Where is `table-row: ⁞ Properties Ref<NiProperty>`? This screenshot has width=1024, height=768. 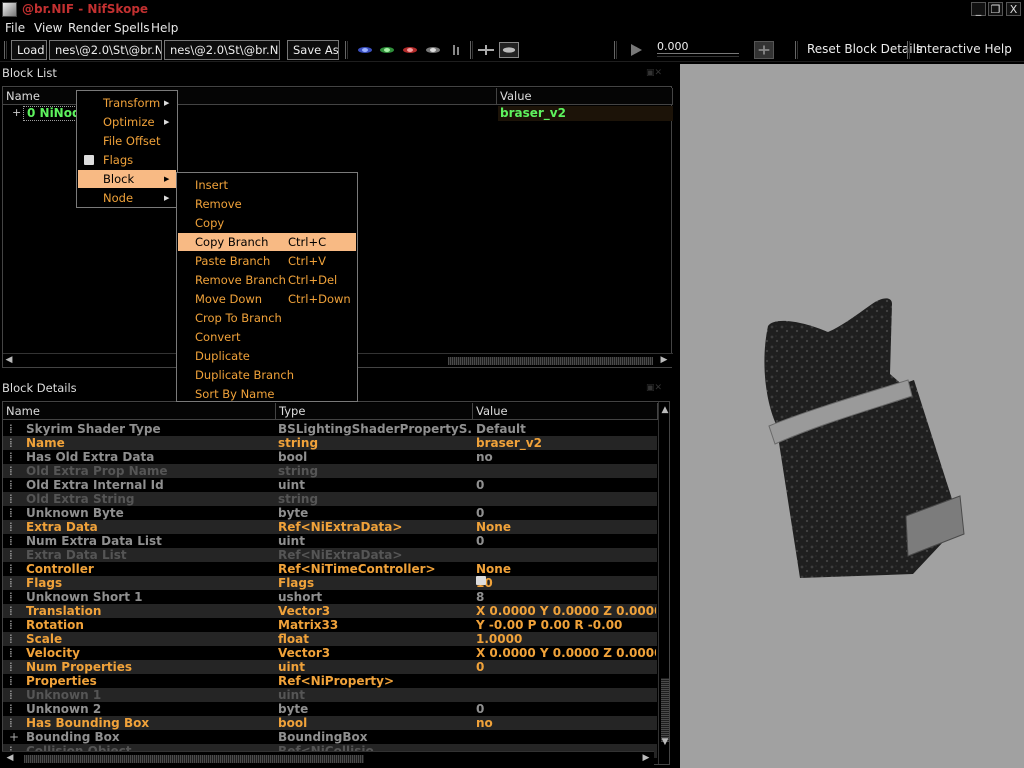 table-row: ⁞ Properties Ref<NiProperty> is located at coordinates (330, 681).